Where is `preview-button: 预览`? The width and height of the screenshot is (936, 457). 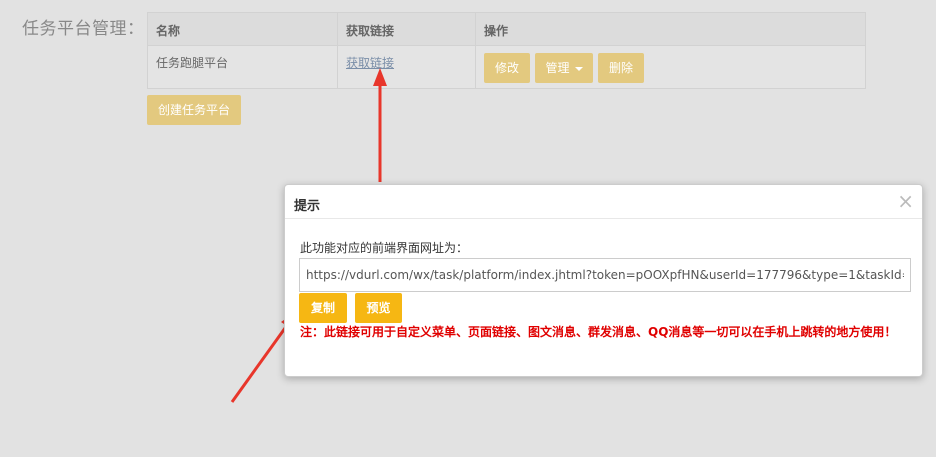
preview-button: 预览 is located at coordinates (378, 308).